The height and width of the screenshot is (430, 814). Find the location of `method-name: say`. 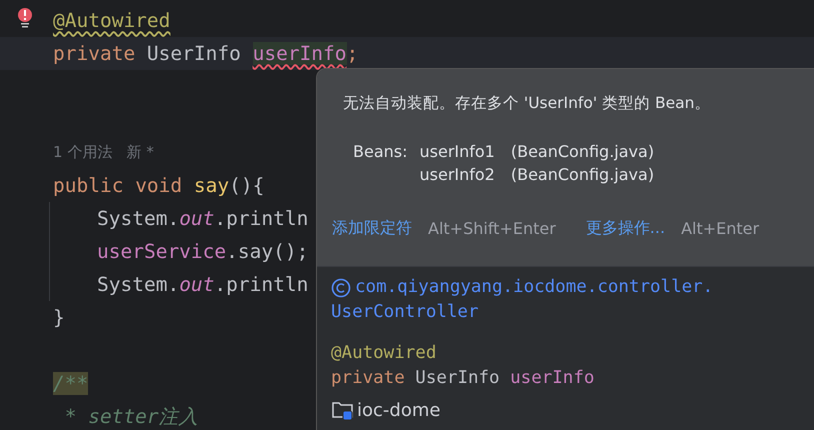

method-name: say is located at coordinates (212, 186).